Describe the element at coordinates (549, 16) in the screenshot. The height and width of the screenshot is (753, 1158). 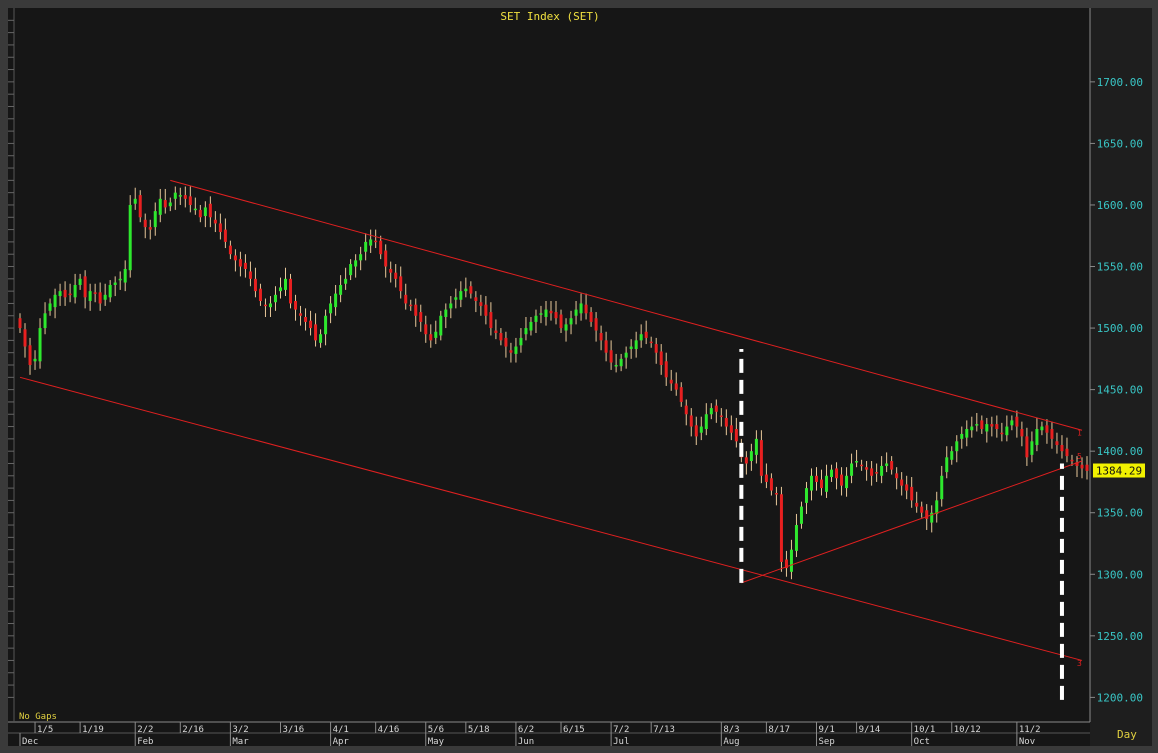
I see `chart-title: SET Index (SET)` at that location.